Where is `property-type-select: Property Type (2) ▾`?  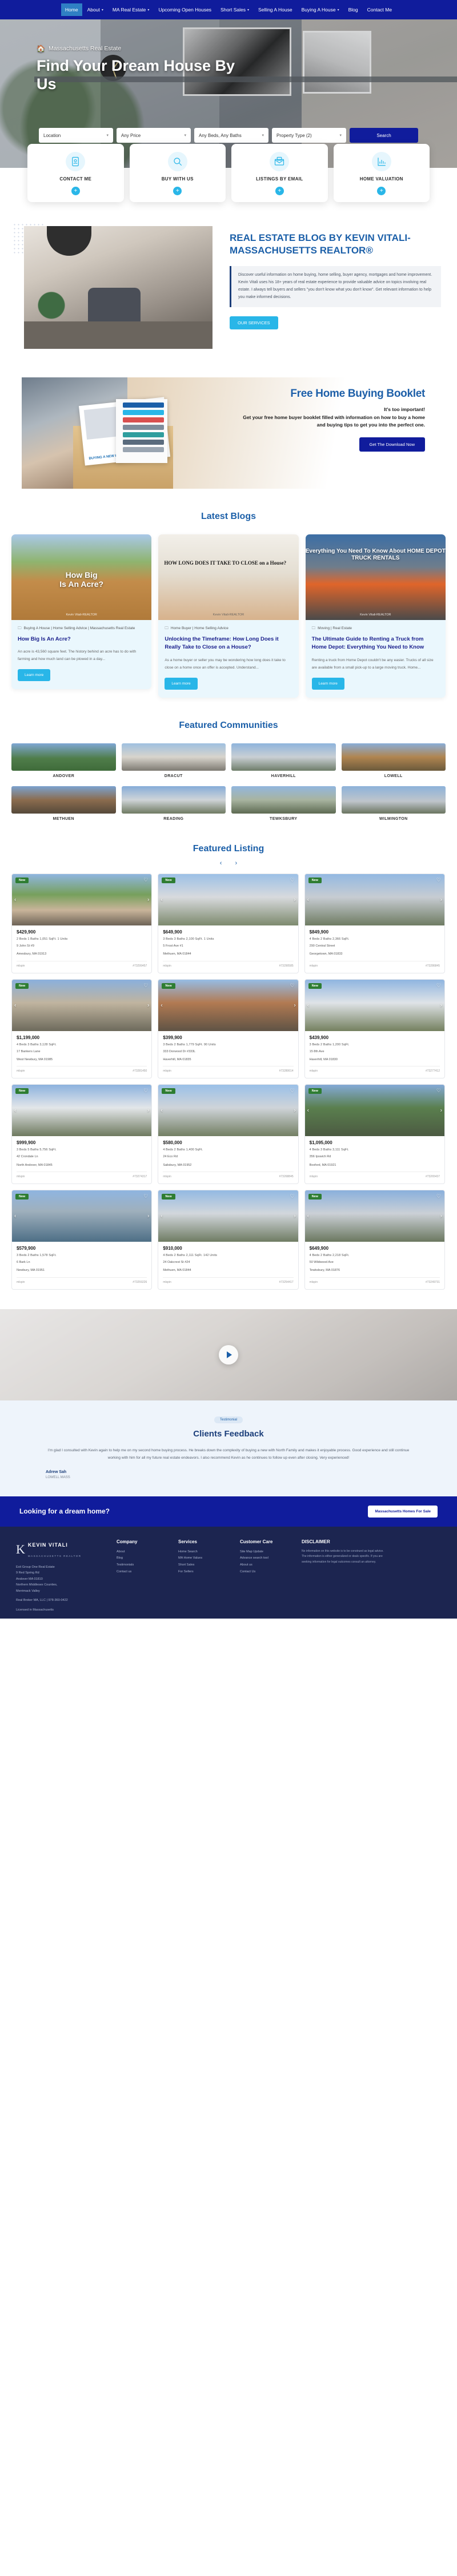
property-type-select: Property Type (2) ▾ is located at coordinates (309, 135).